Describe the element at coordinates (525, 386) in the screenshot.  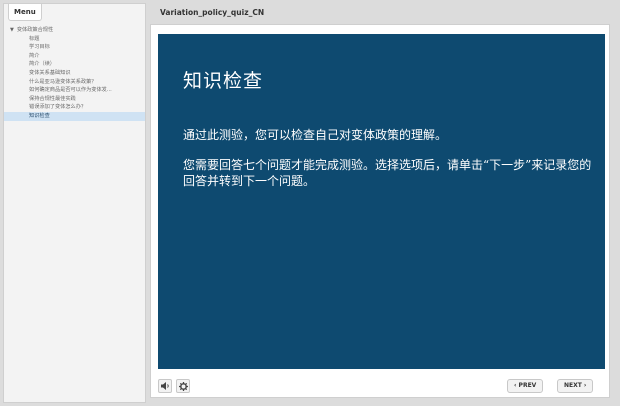
I see `prev-button: ‹ PREV` at that location.